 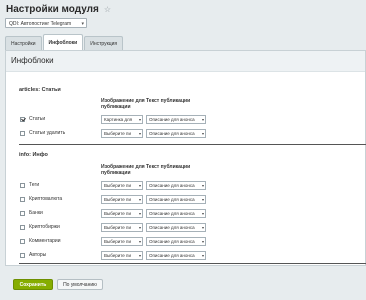 I want to click on page-title-text: Настройки модуля, so click(x=52, y=9).